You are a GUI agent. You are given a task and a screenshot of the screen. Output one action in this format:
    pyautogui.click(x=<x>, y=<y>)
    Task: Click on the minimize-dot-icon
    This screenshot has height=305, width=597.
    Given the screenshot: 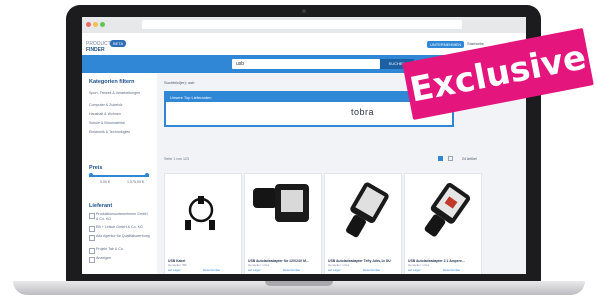 What is the action you would take?
    pyautogui.click(x=95, y=24)
    